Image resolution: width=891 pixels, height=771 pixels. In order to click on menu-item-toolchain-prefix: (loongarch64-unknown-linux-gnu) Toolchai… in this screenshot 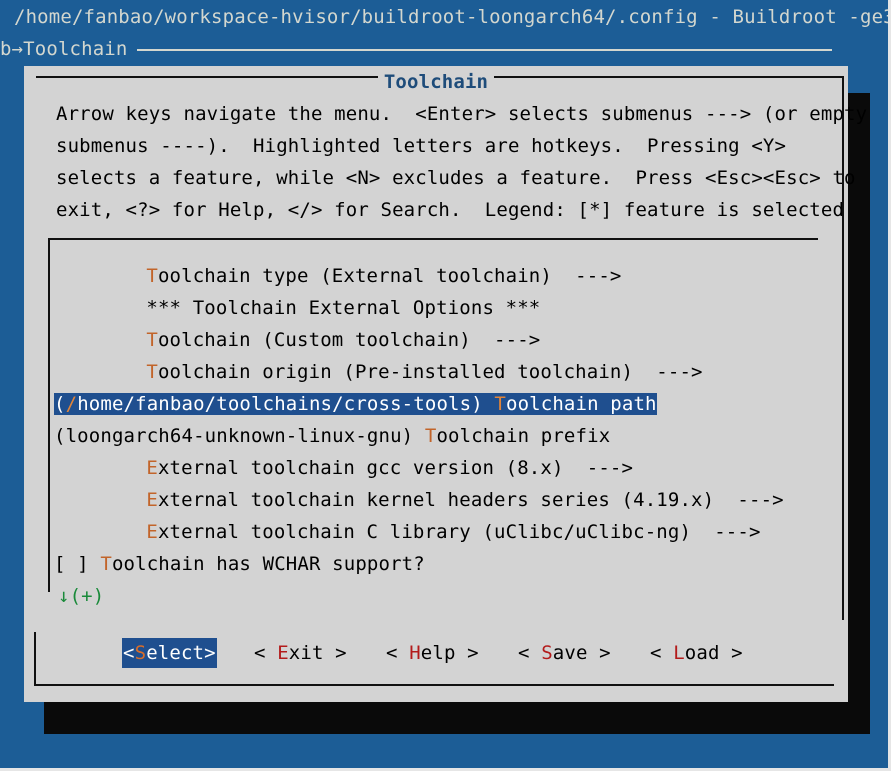, I will do `click(419, 436)`.